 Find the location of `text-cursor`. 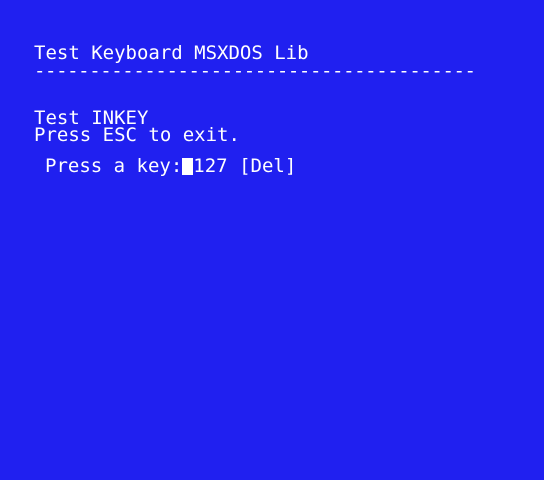

text-cursor is located at coordinates (188, 166).